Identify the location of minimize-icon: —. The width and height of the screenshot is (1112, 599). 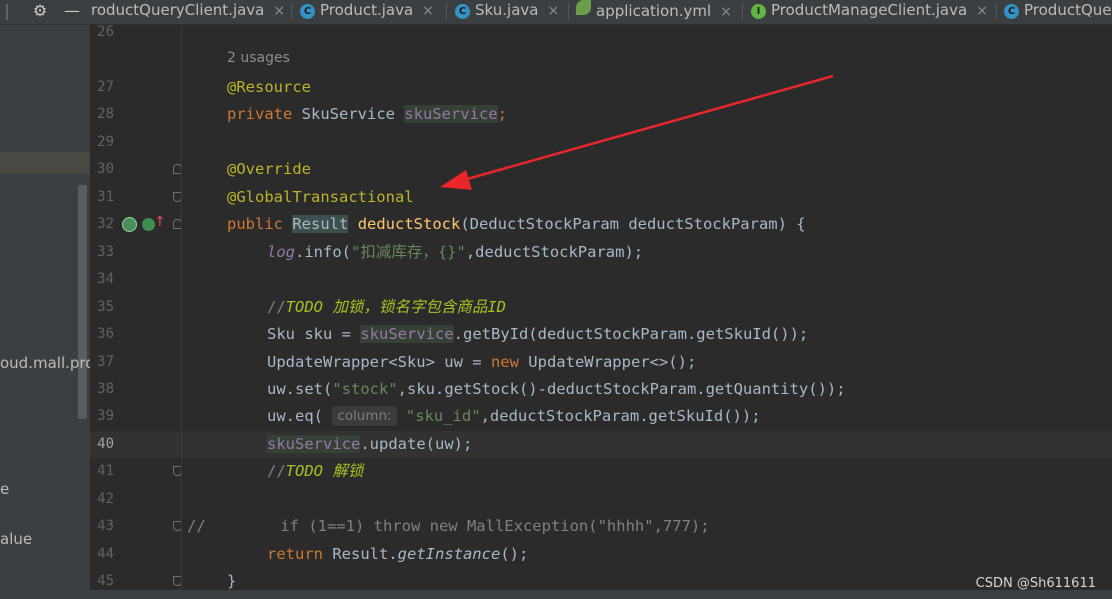
(72, 11).